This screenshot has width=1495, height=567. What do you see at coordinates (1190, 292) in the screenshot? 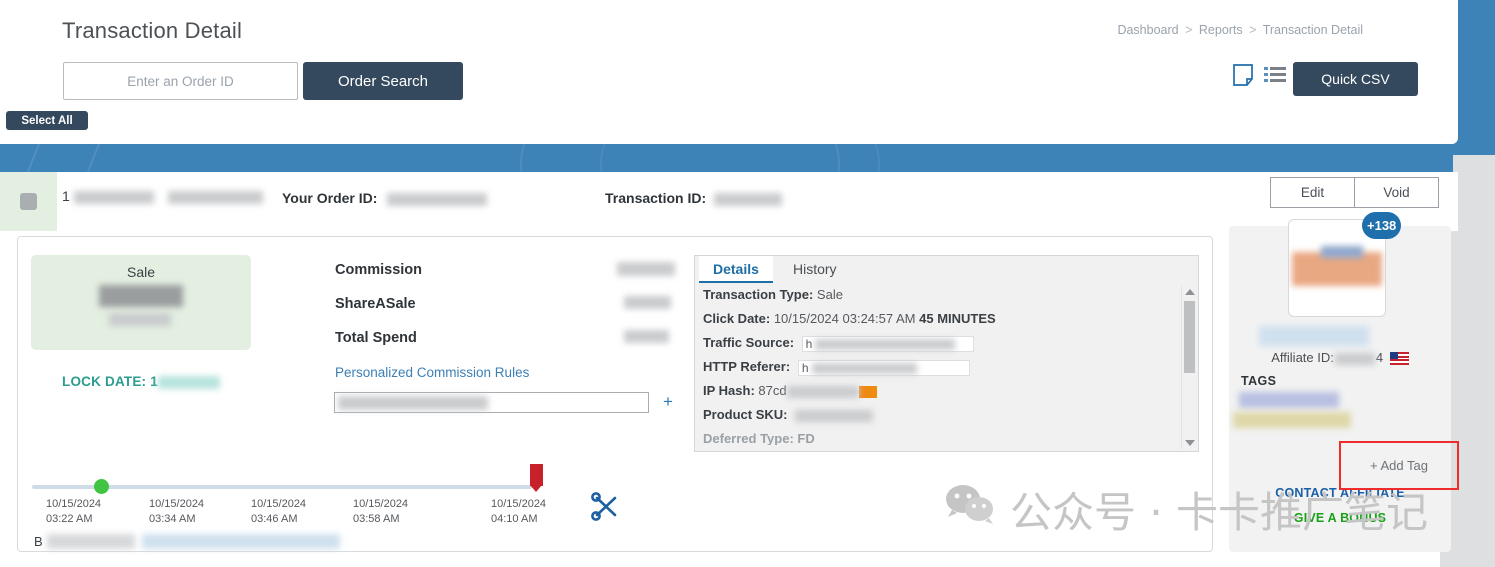
I see `scroll-up-arrow-icon` at bounding box center [1190, 292].